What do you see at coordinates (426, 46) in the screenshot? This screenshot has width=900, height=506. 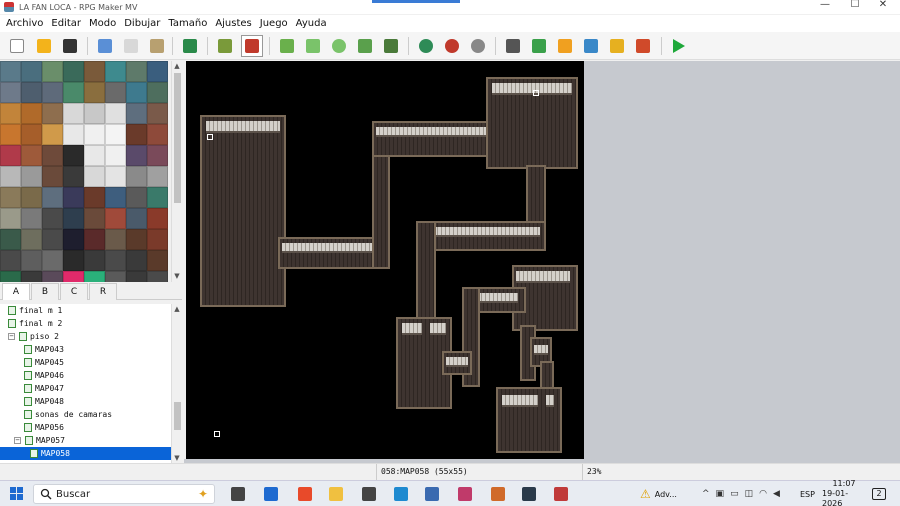 I see `zoom-in-button` at bounding box center [426, 46].